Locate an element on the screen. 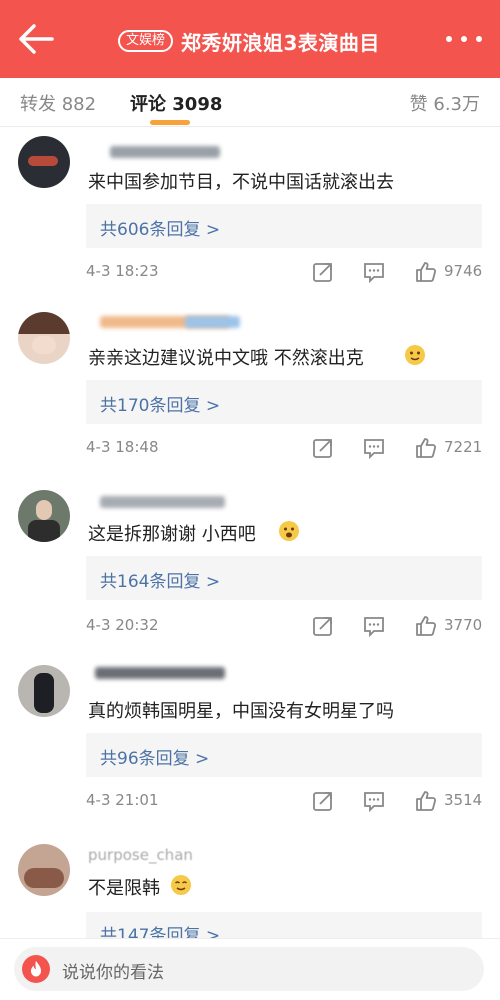 The width and height of the screenshot is (500, 1000). replies-link: 共170条回复 > is located at coordinates (284, 402).